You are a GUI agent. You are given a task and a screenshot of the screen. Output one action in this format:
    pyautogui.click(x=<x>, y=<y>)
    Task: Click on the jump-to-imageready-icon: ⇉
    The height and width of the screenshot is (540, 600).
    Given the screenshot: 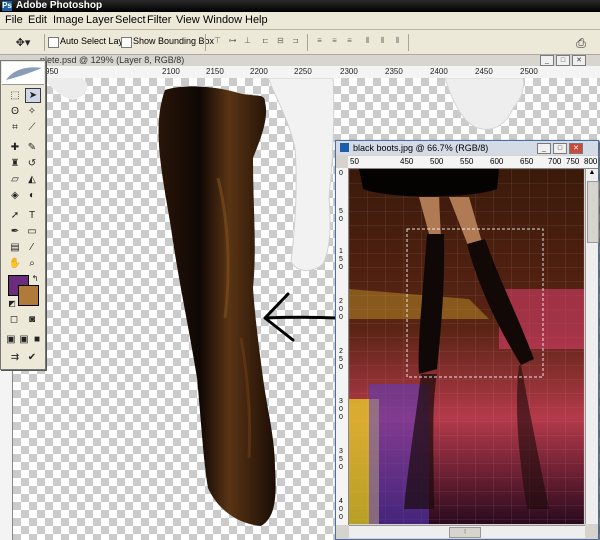 What is the action you would take?
    pyautogui.click(x=15, y=357)
    